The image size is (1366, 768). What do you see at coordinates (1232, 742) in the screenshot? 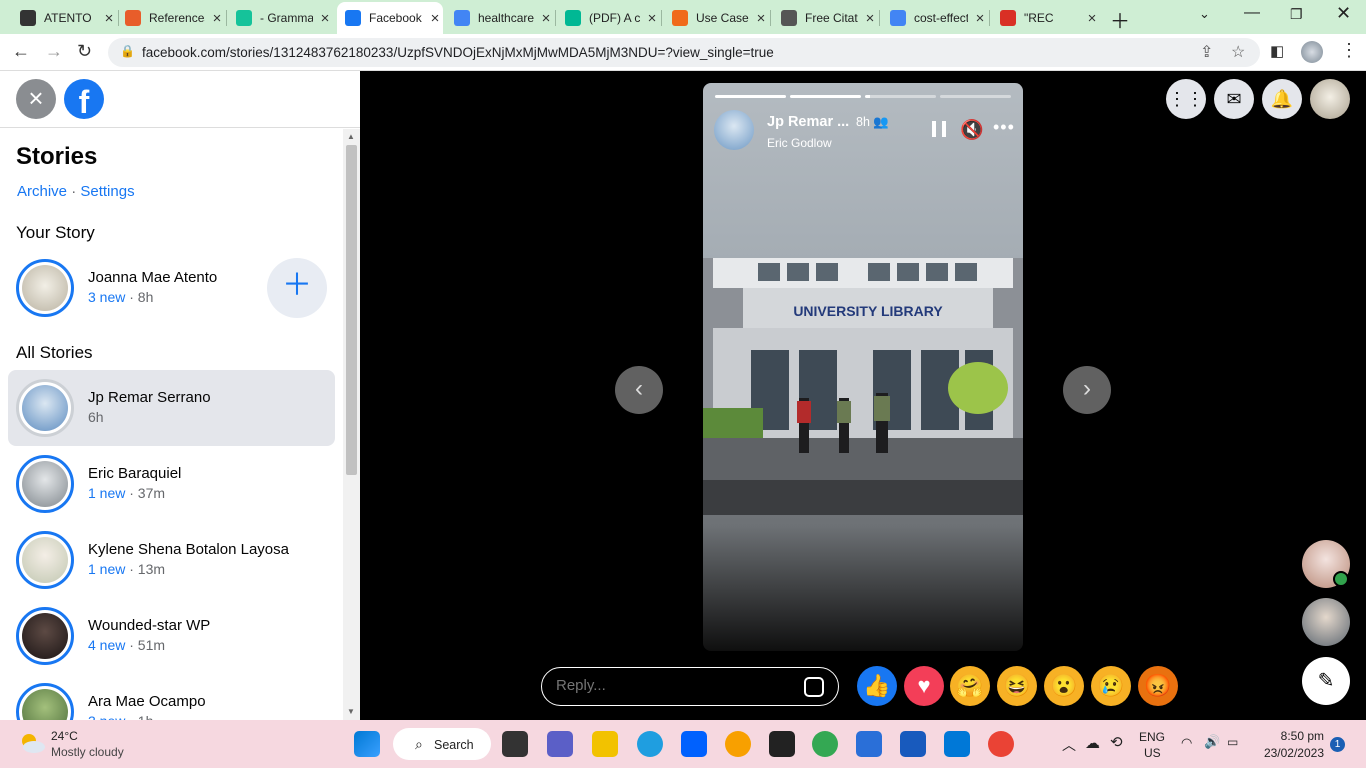
I see `battery-icon: ▭` at bounding box center [1232, 742].